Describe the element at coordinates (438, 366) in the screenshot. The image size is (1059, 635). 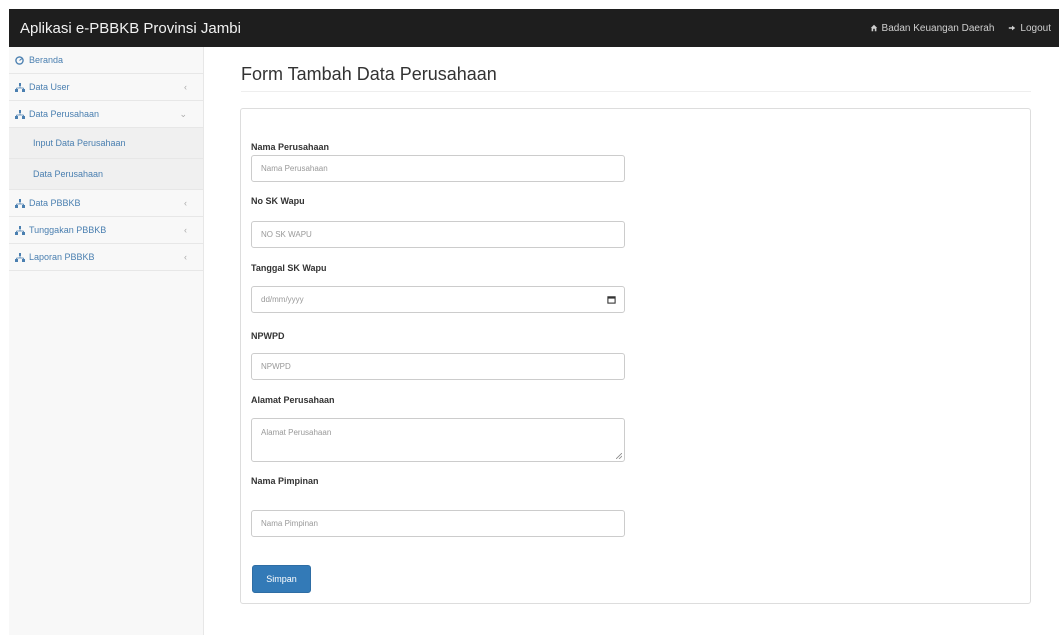
I see `npwpd-input: NPWPD` at that location.